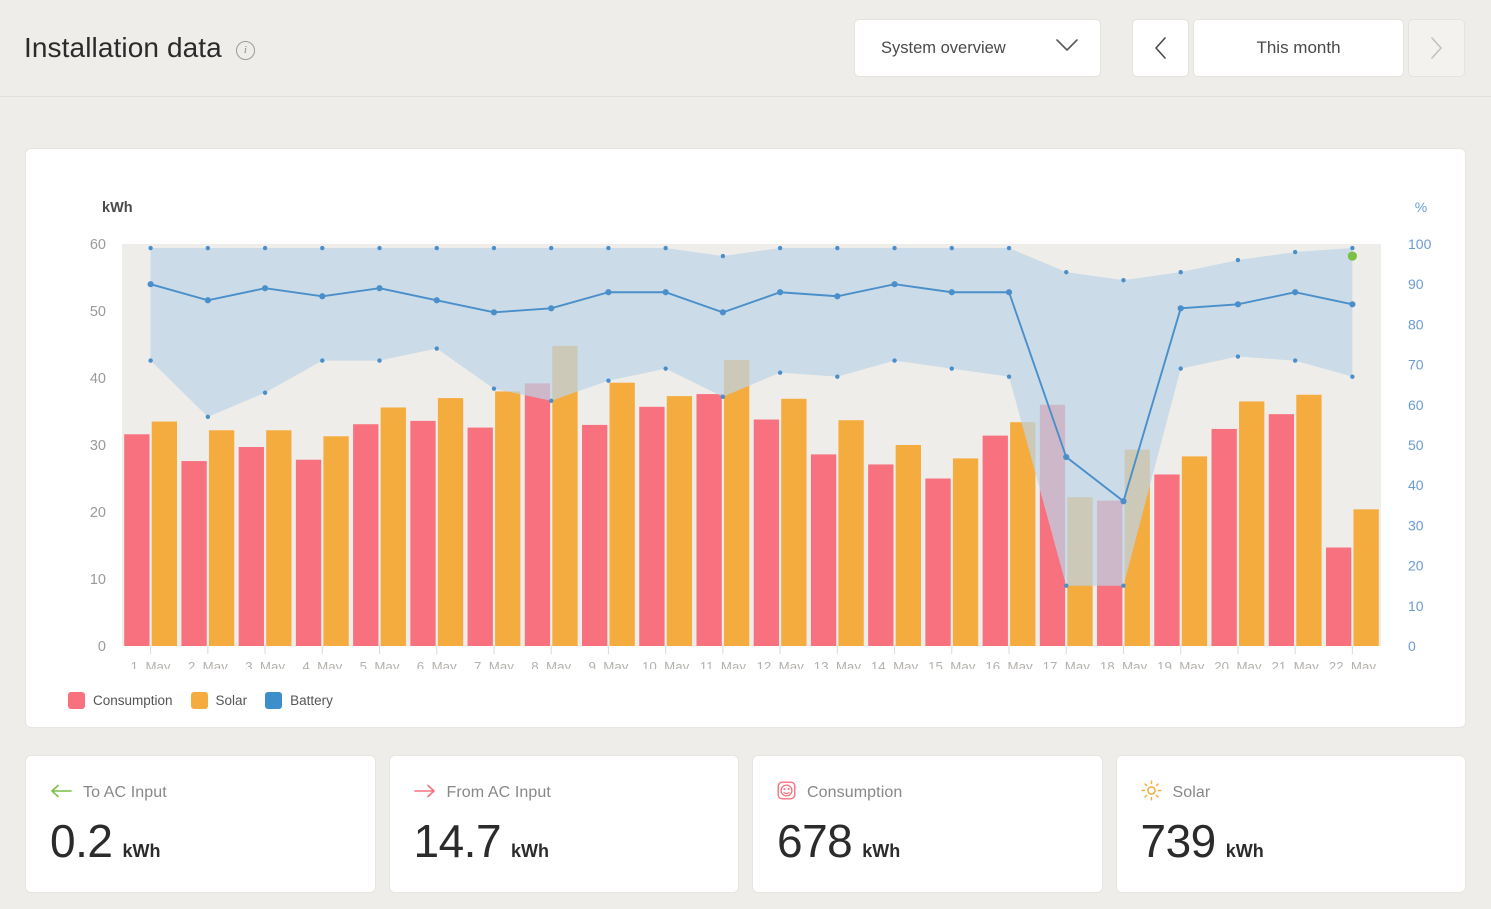 The width and height of the screenshot is (1491, 909). I want to click on chart-legend: Consumption Solar Battery, so click(200, 700).